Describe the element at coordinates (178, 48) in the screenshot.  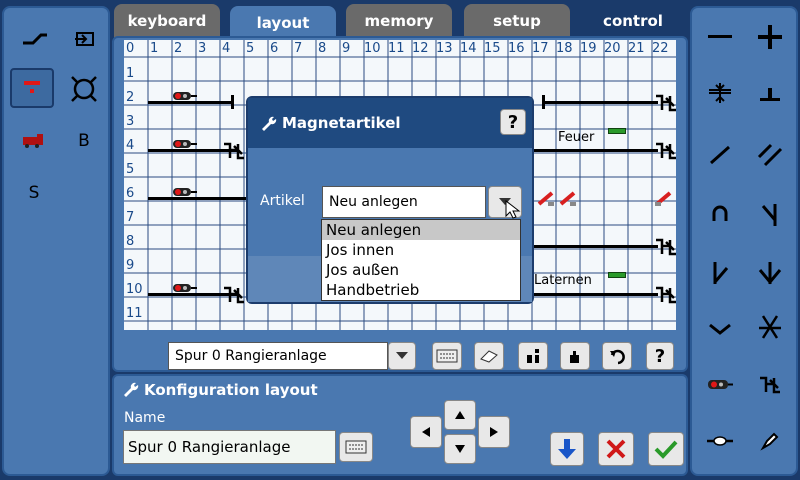
I see `col-label: 2` at that location.